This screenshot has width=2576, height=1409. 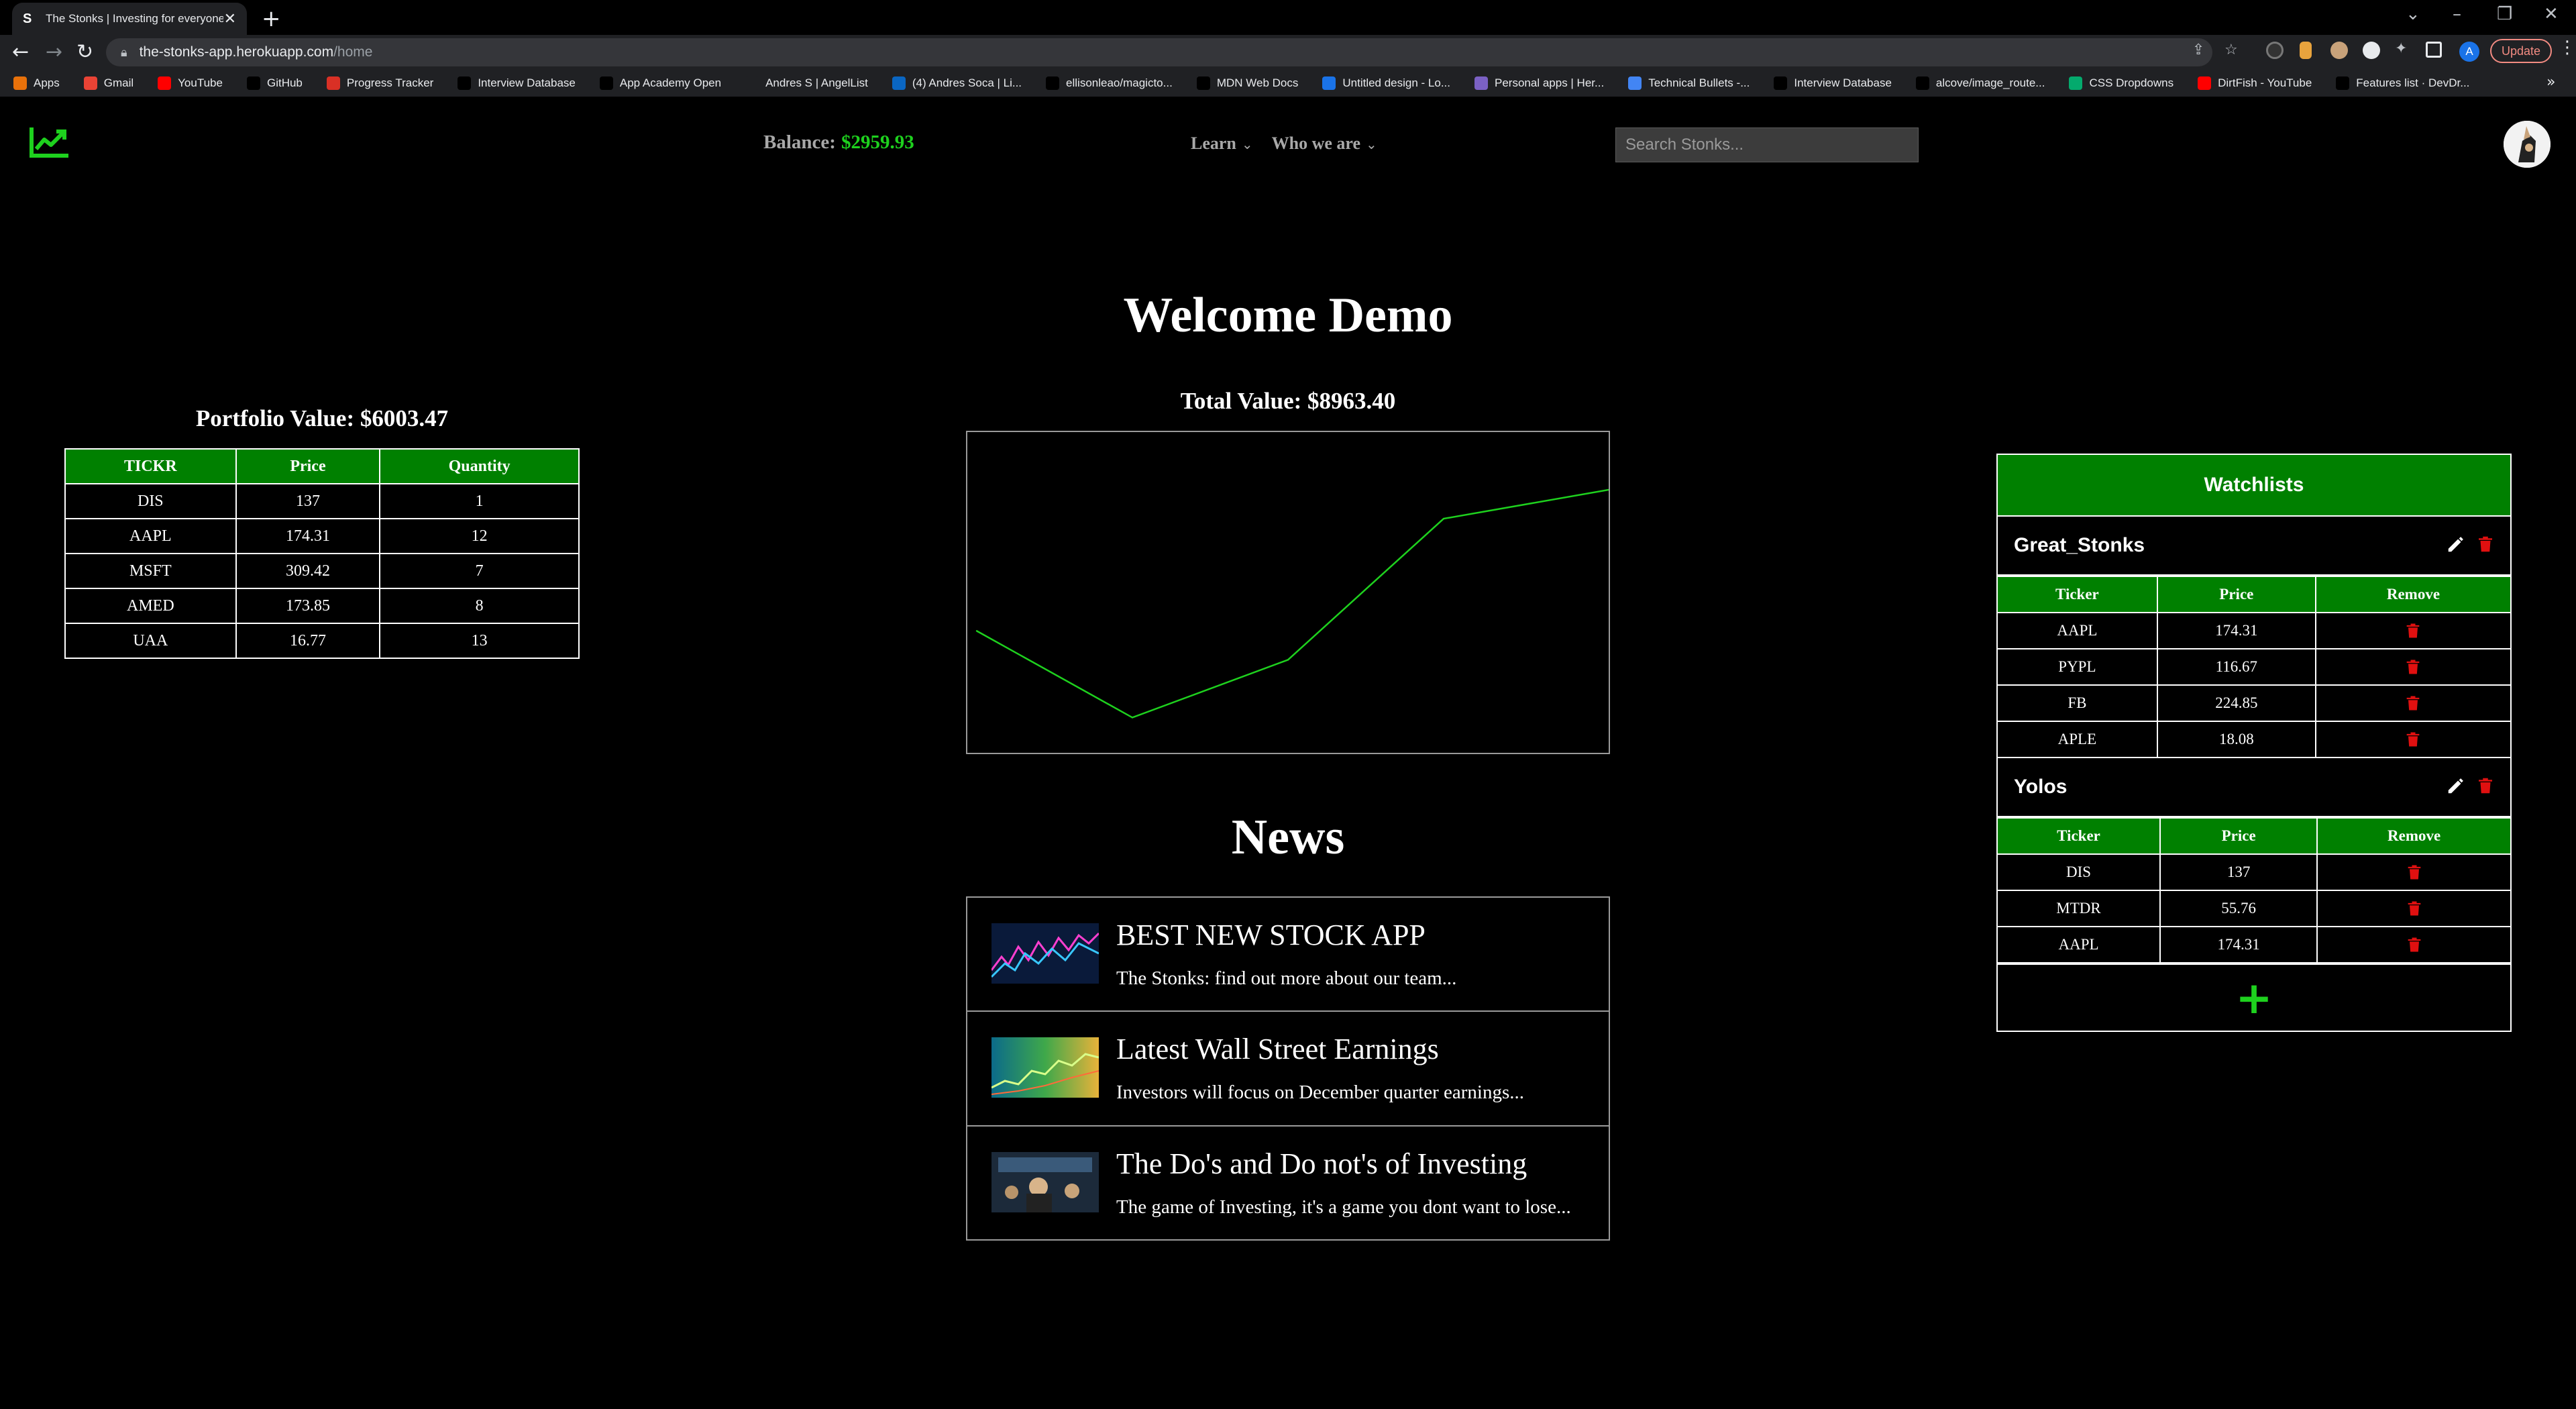 I want to click on address-bar: 🔒︎ the-stonks-app.herokuapp.com/home, so click(x=1159, y=52).